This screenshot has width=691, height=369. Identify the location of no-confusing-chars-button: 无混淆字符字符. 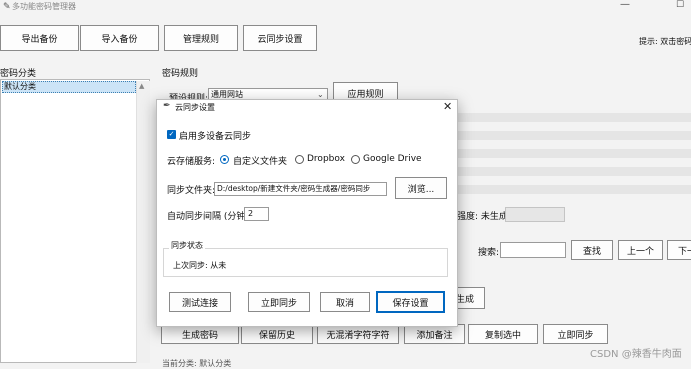
(358, 334).